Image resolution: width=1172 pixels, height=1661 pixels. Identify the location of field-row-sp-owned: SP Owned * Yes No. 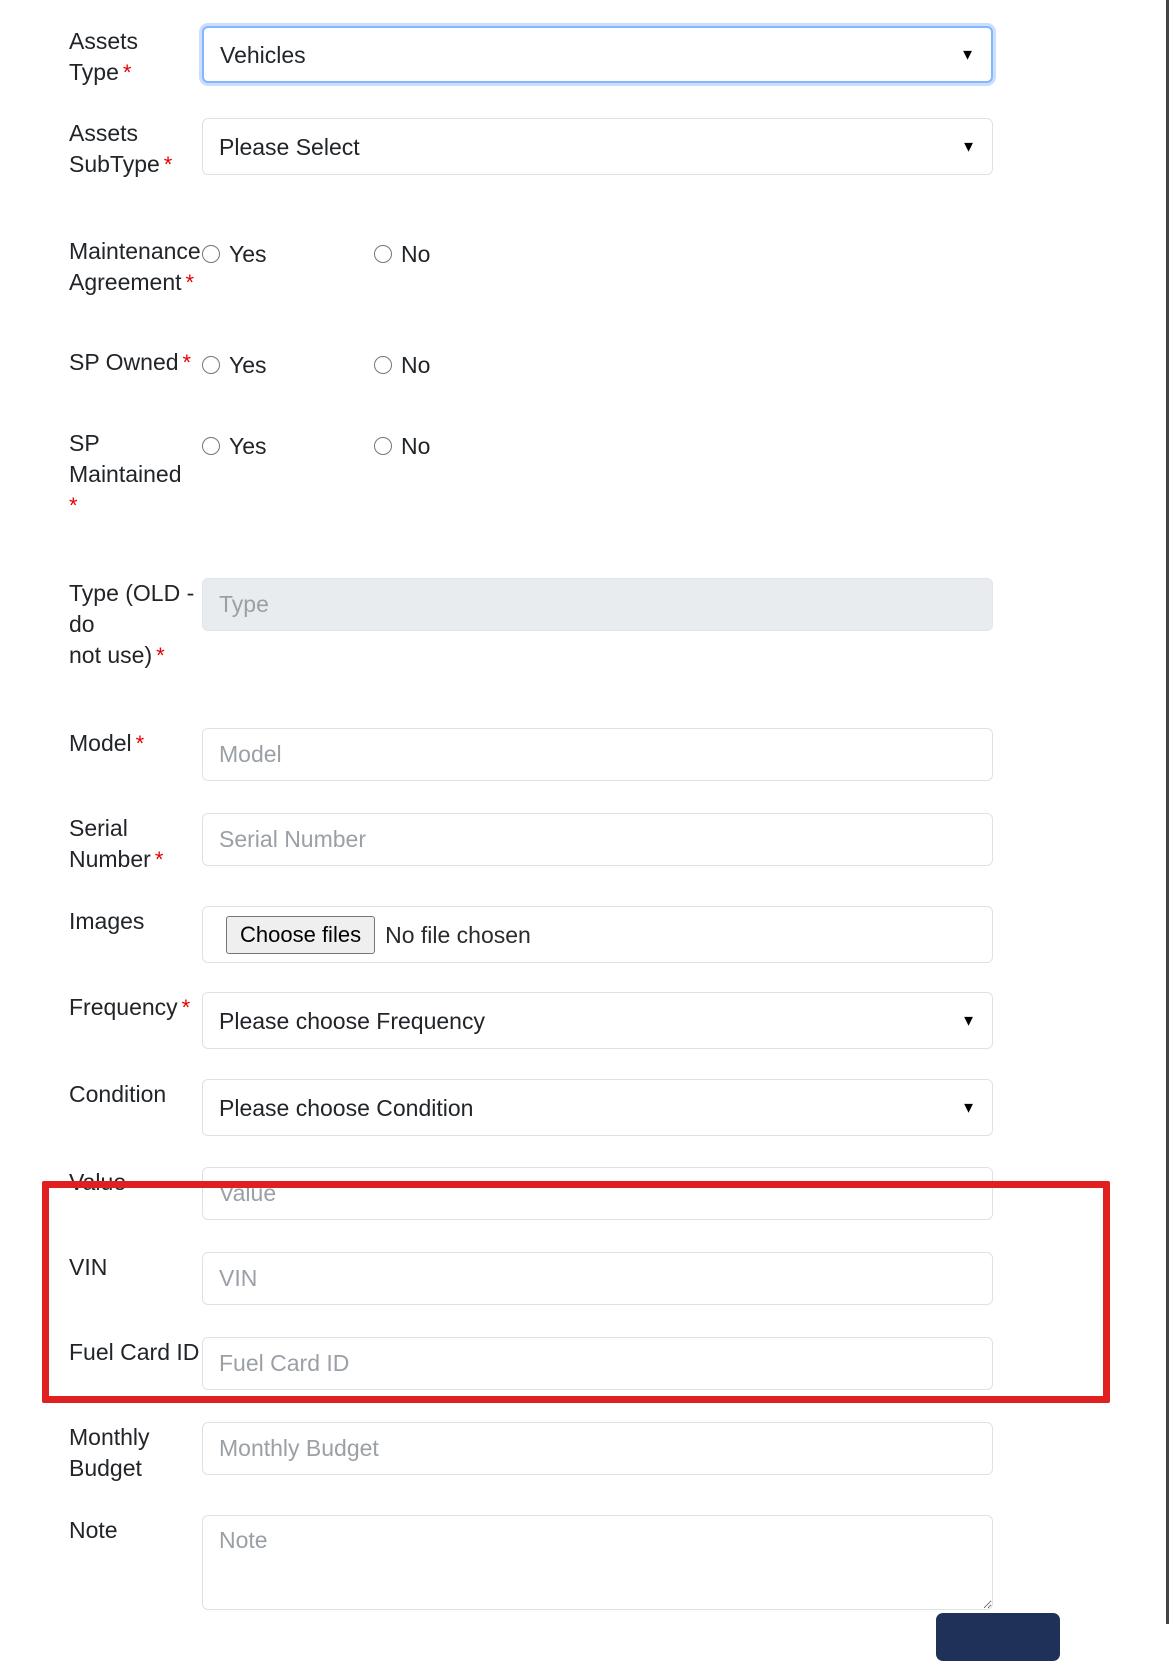
(583, 363).